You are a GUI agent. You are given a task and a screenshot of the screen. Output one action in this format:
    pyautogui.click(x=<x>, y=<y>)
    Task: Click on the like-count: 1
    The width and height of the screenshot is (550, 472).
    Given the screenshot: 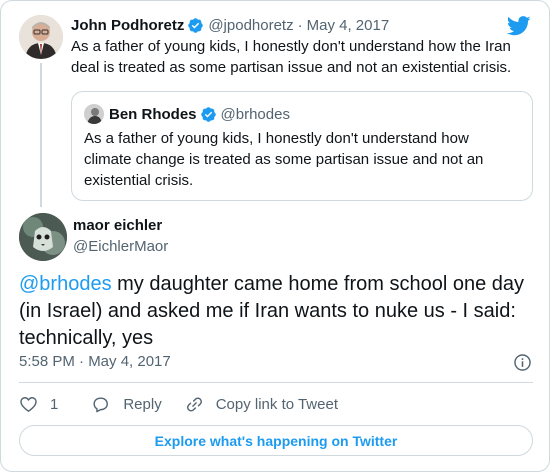 What is the action you would take?
    pyautogui.click(x=54, y=404)
    